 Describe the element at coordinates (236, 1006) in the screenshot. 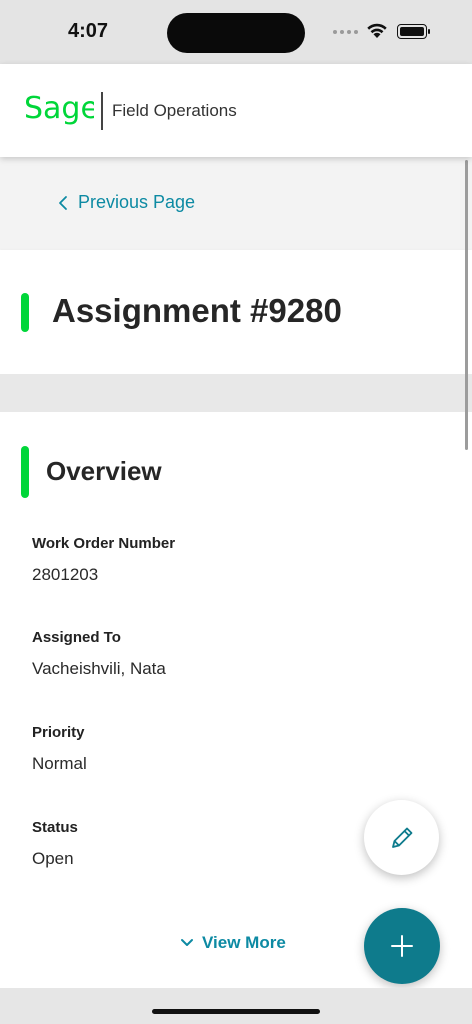

I see `bottom-bar` at that location.